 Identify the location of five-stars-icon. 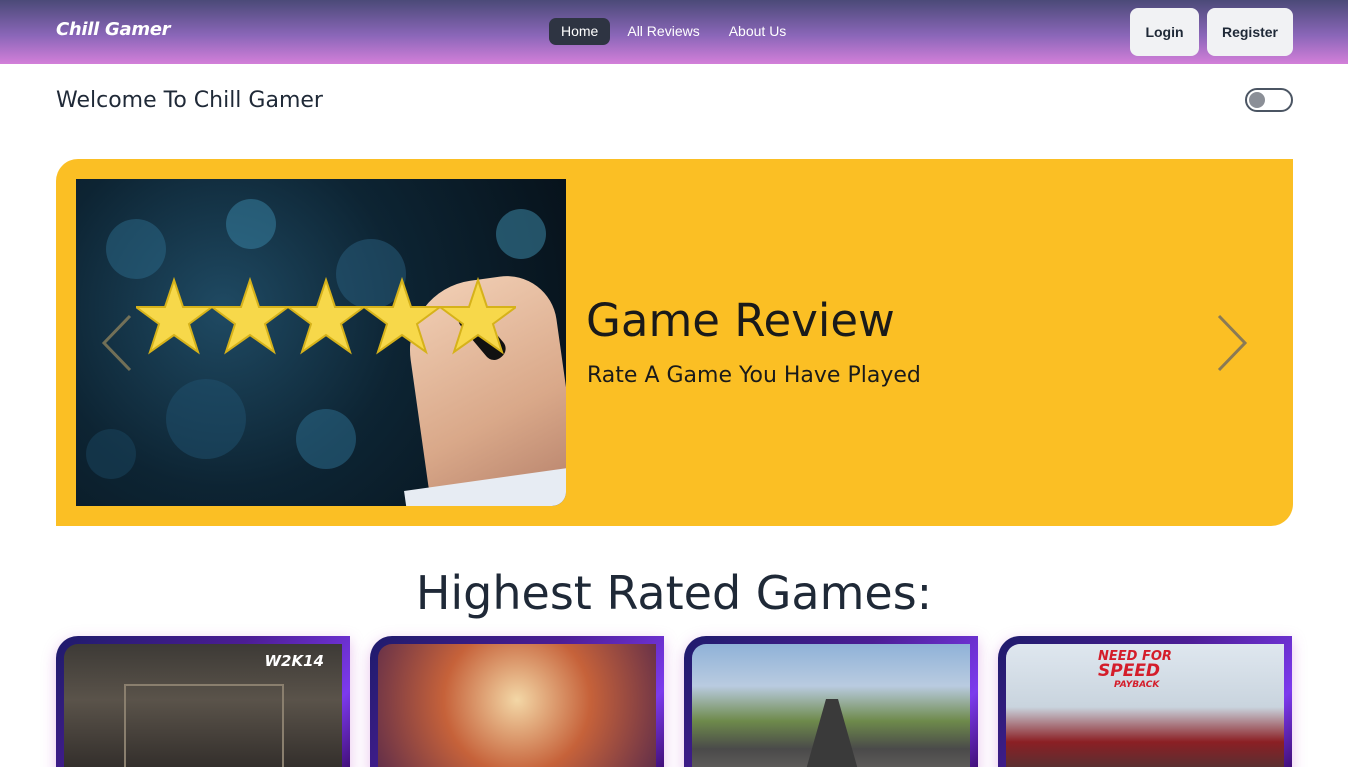
(326, 315).